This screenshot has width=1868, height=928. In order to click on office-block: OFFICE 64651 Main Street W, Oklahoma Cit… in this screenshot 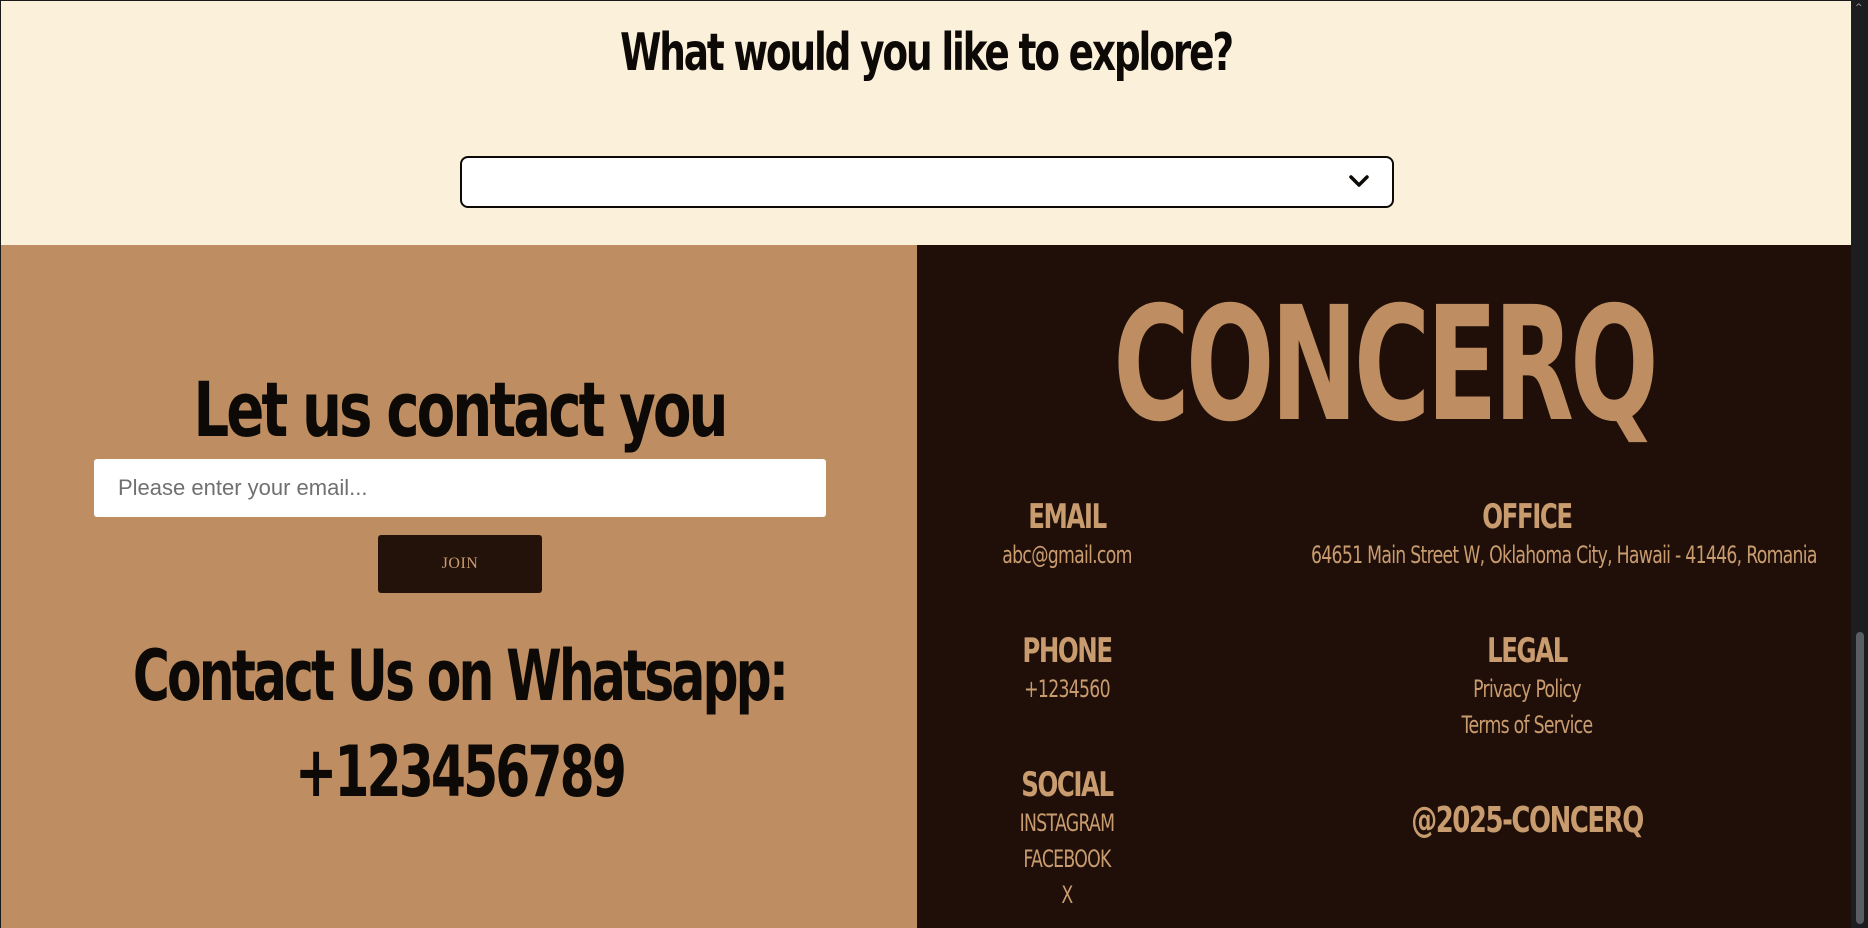, I will do `click(1527, 535)`.